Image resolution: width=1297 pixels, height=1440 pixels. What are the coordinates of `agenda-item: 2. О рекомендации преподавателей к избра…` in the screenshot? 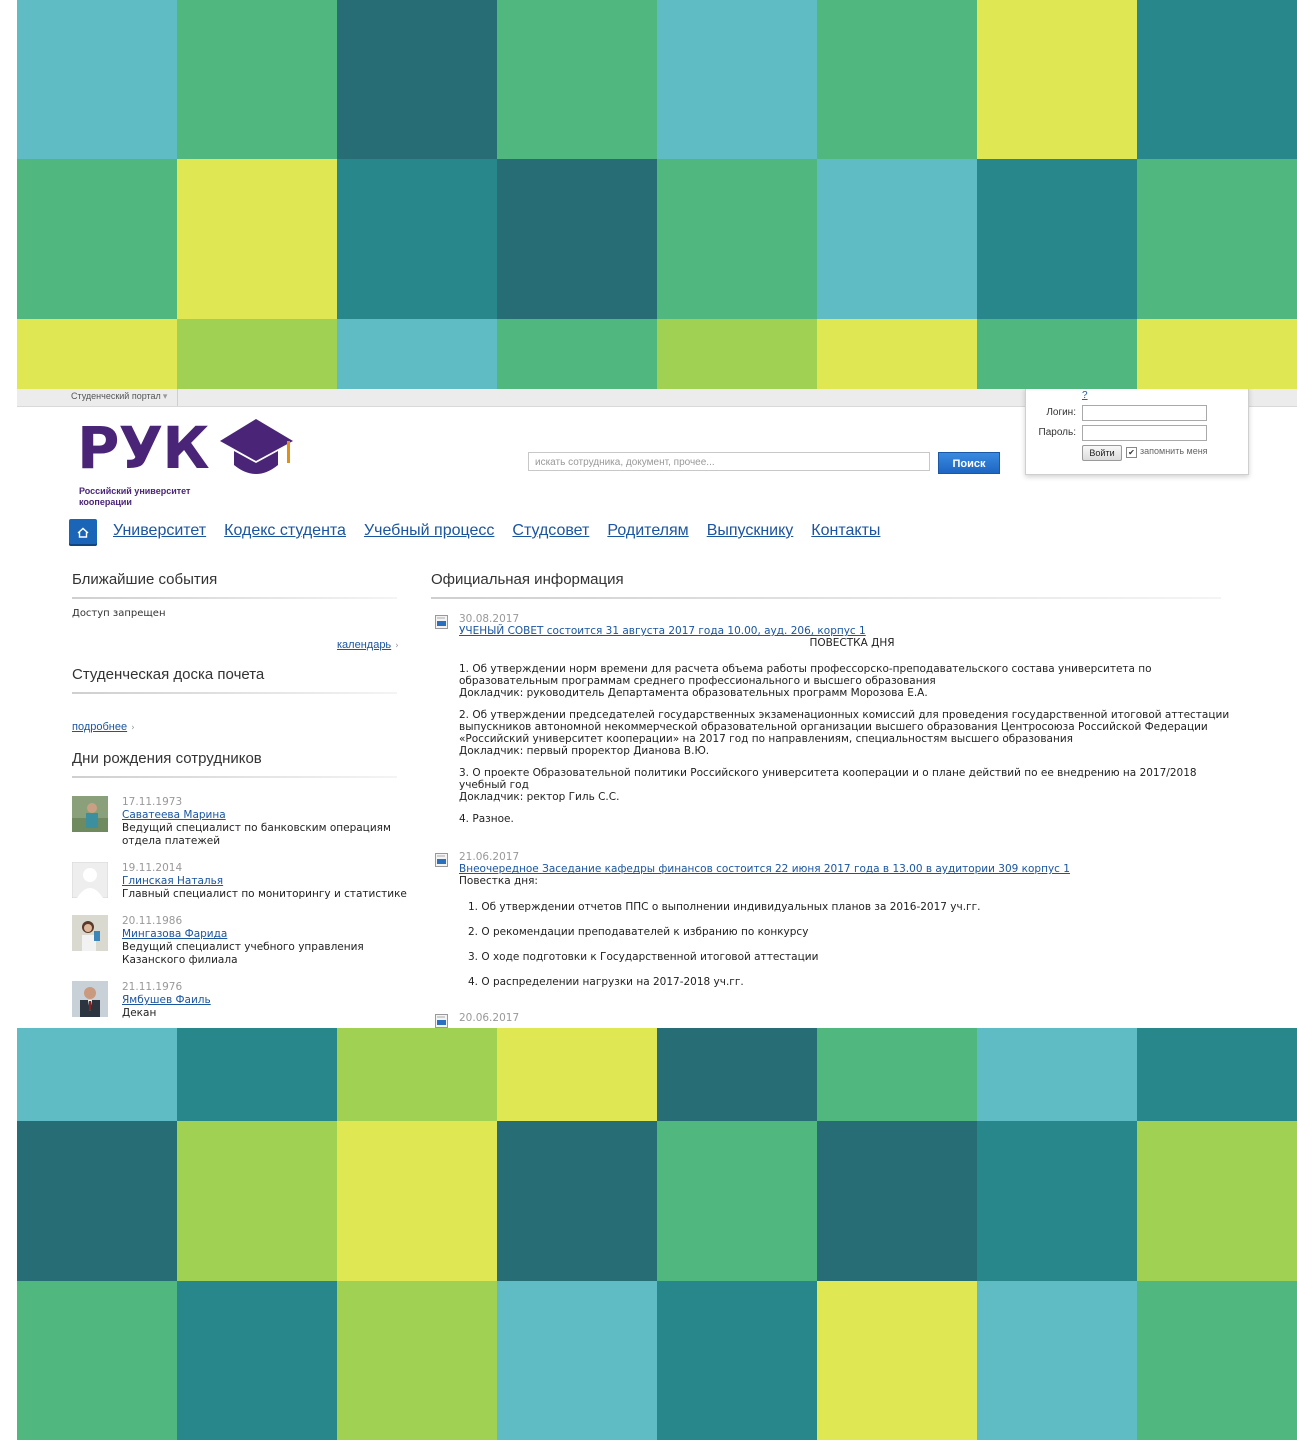 It's located at (638, 932).